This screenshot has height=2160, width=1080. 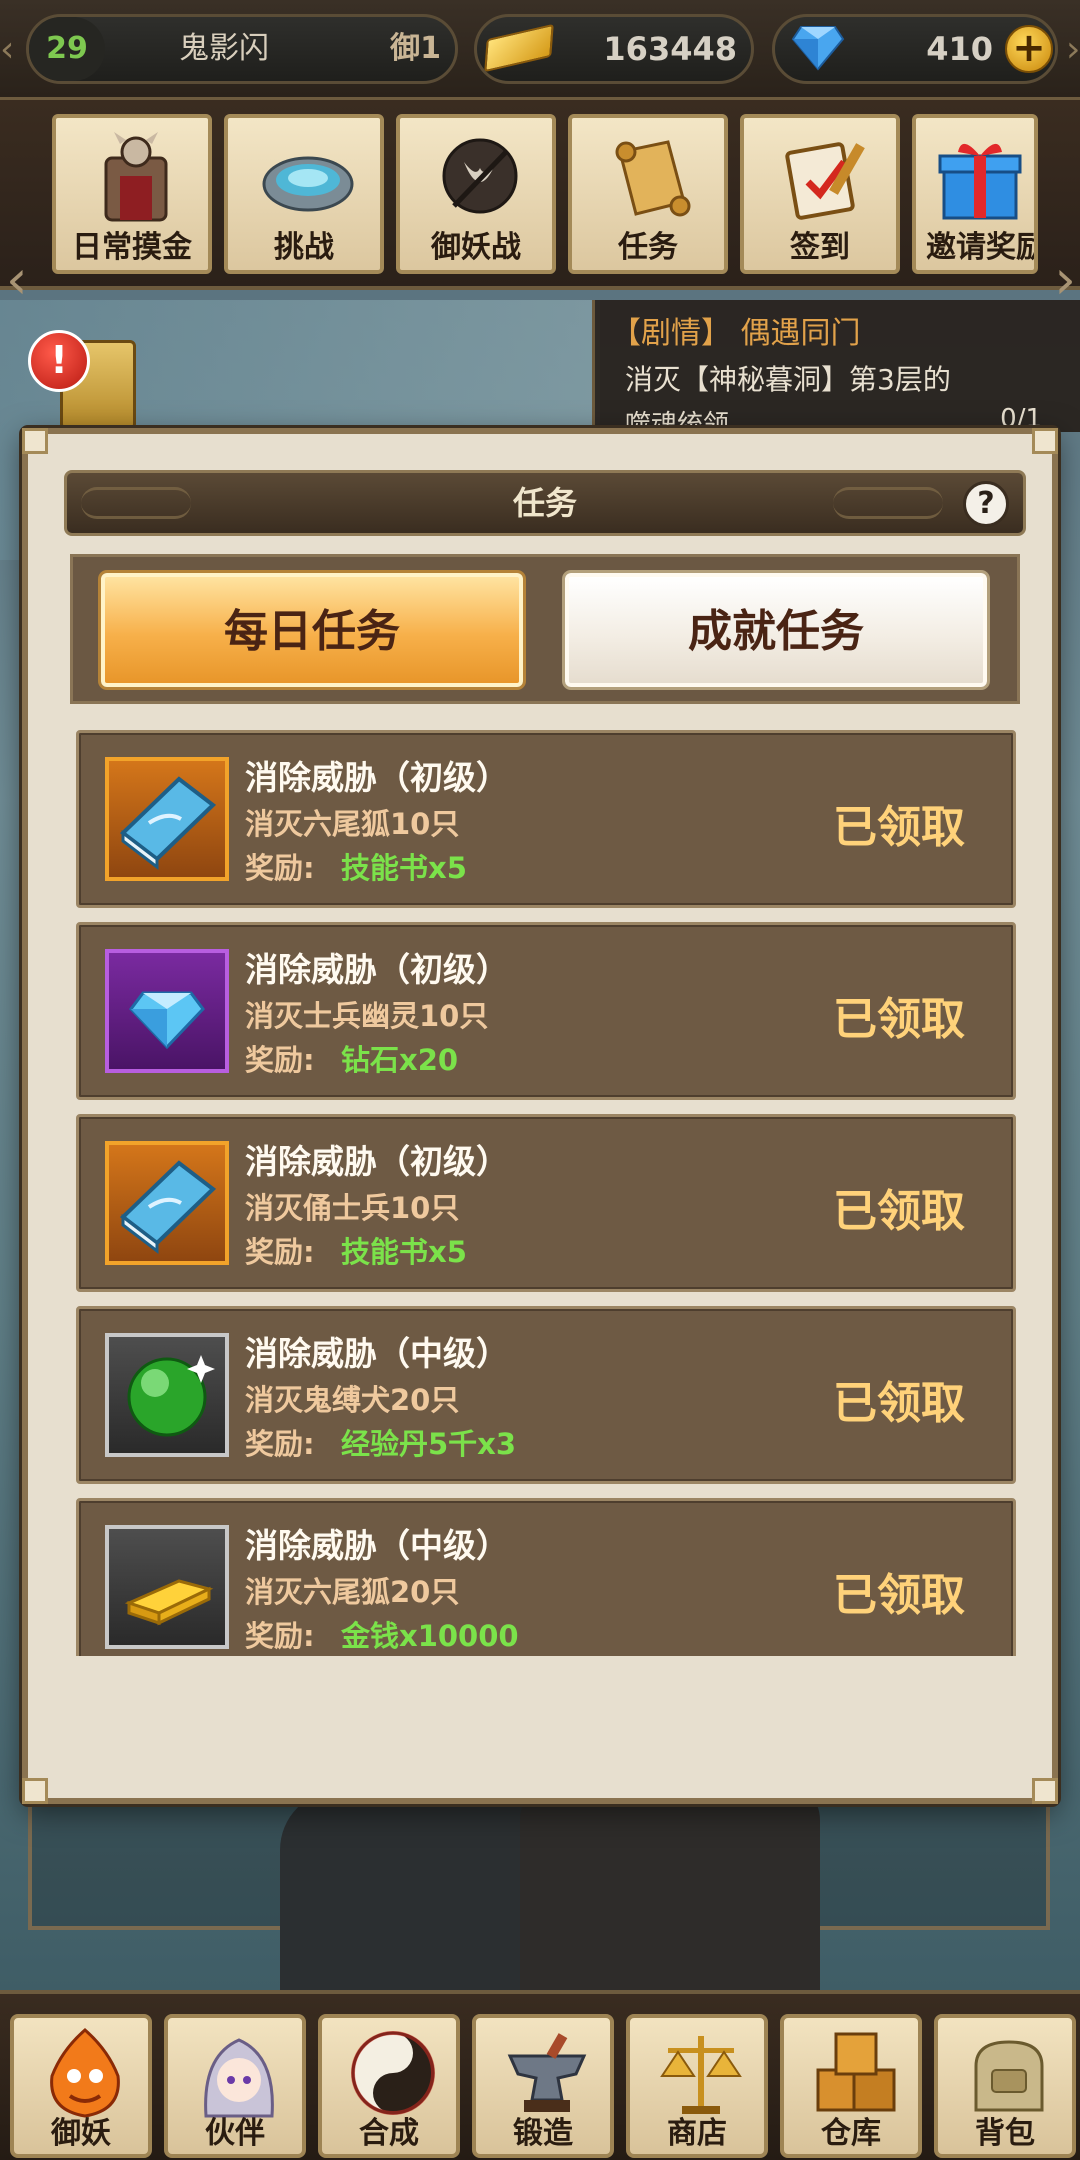 What do you see at coordinates (415, 48) in the screenshot?
I see `player-rank: 御1` at bounding box center [415, 48].